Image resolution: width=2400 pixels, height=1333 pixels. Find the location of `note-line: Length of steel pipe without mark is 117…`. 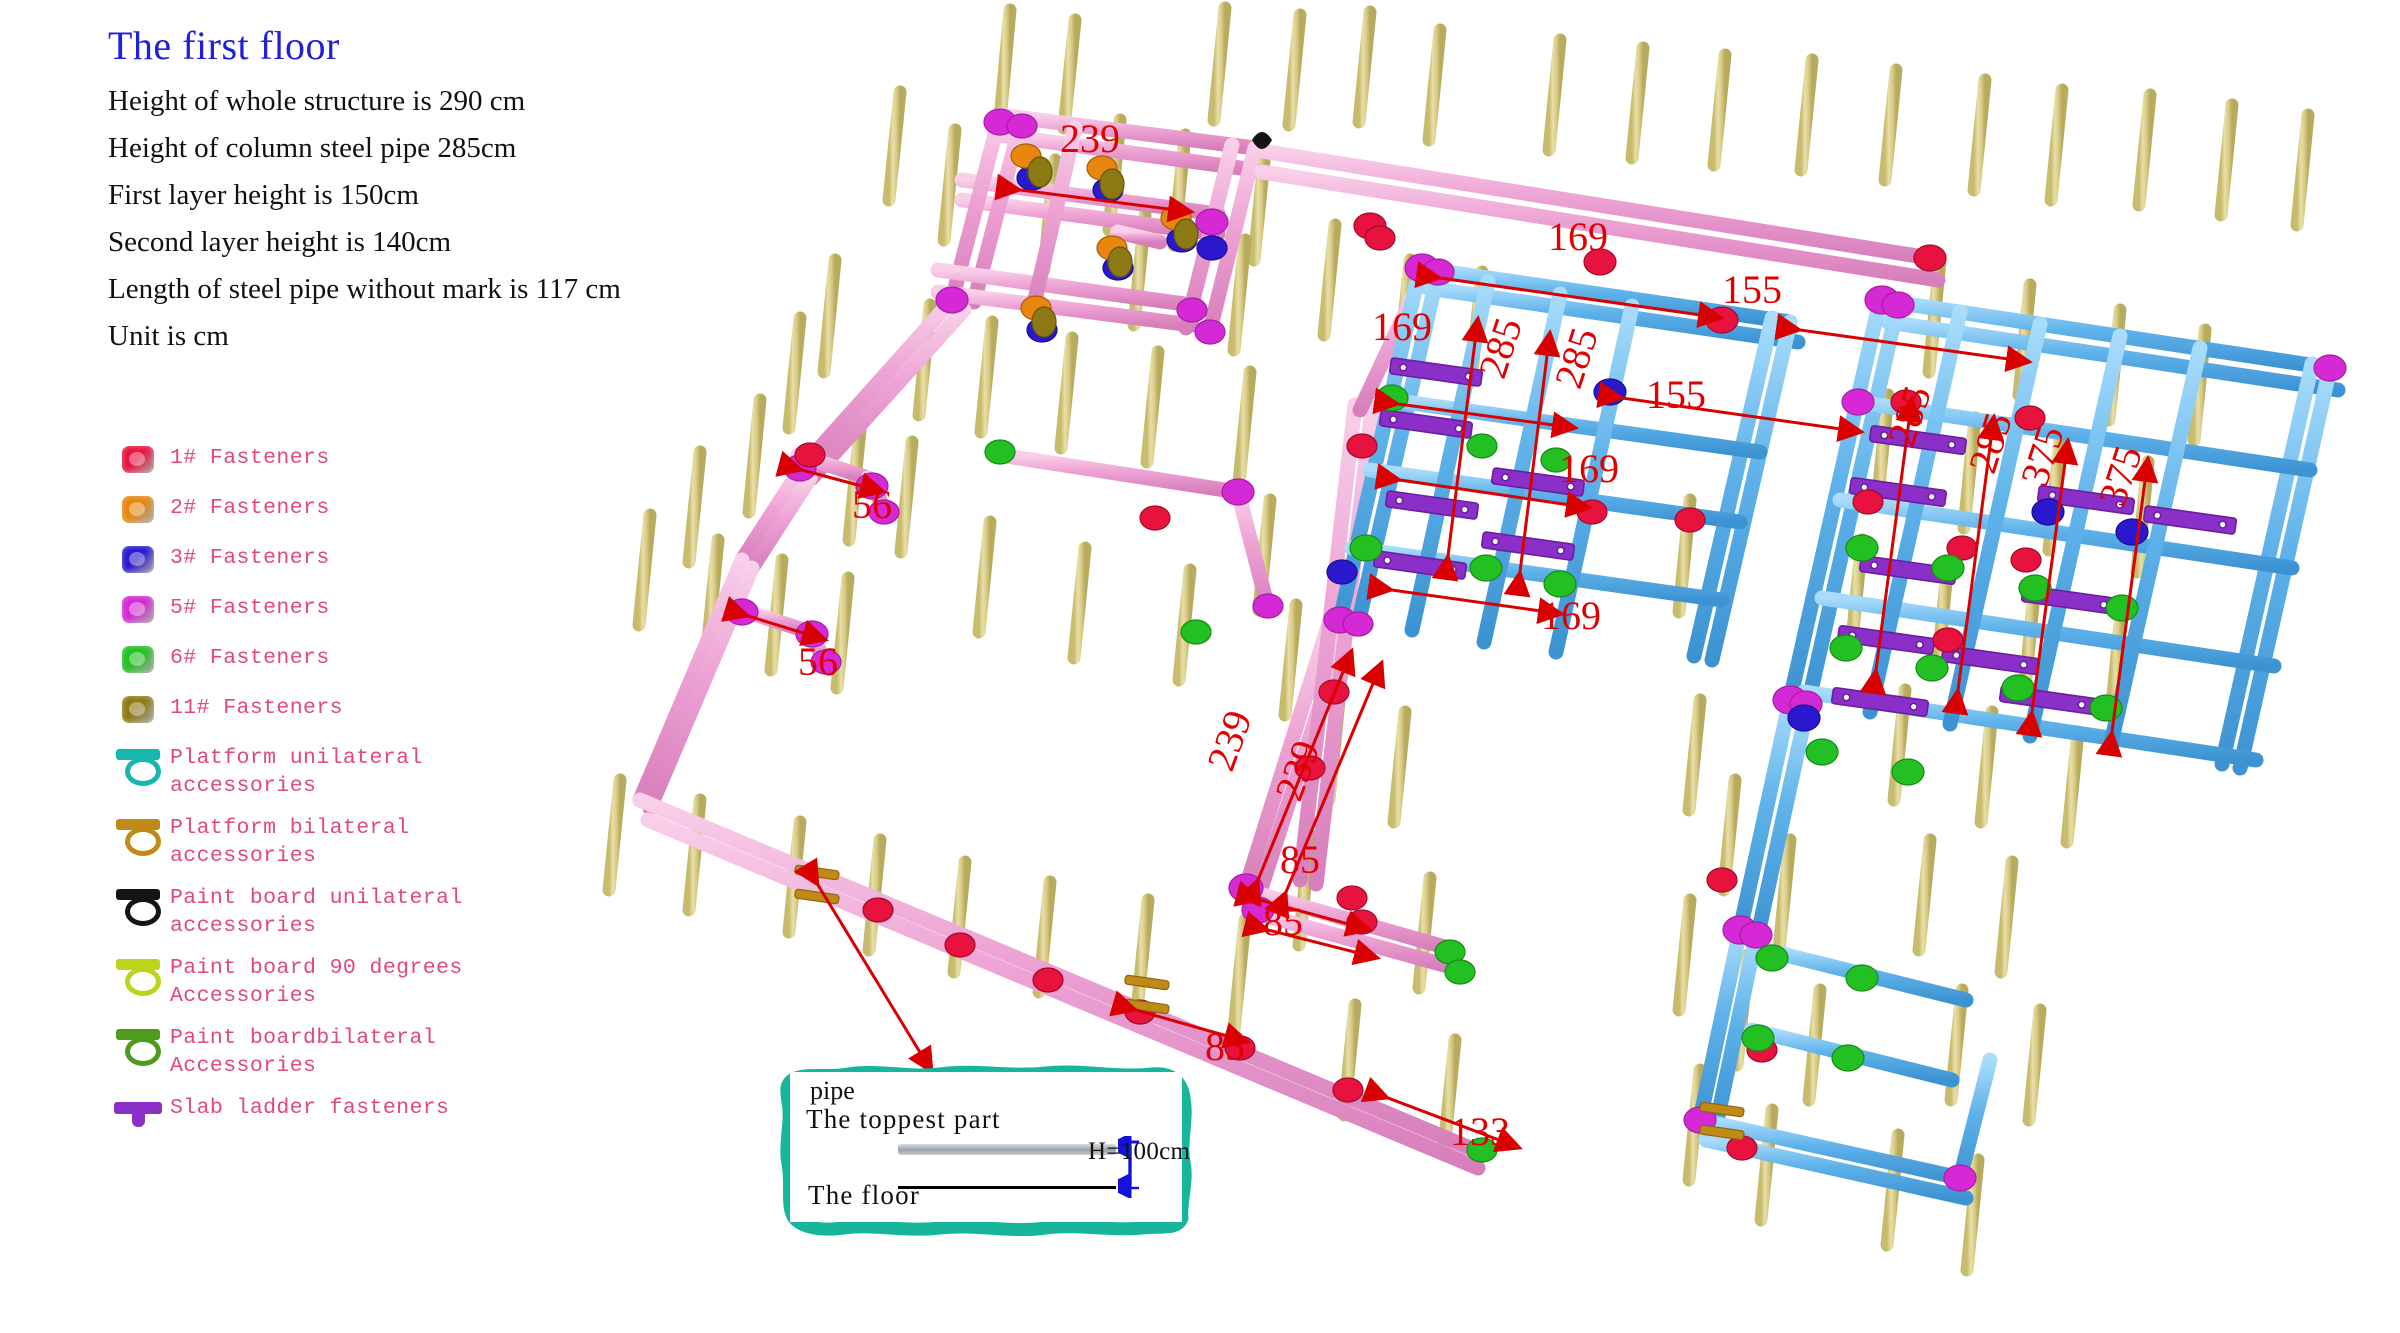

note-line: Length of steel pipe without mark is 117… is located at coordinates (364, 289).